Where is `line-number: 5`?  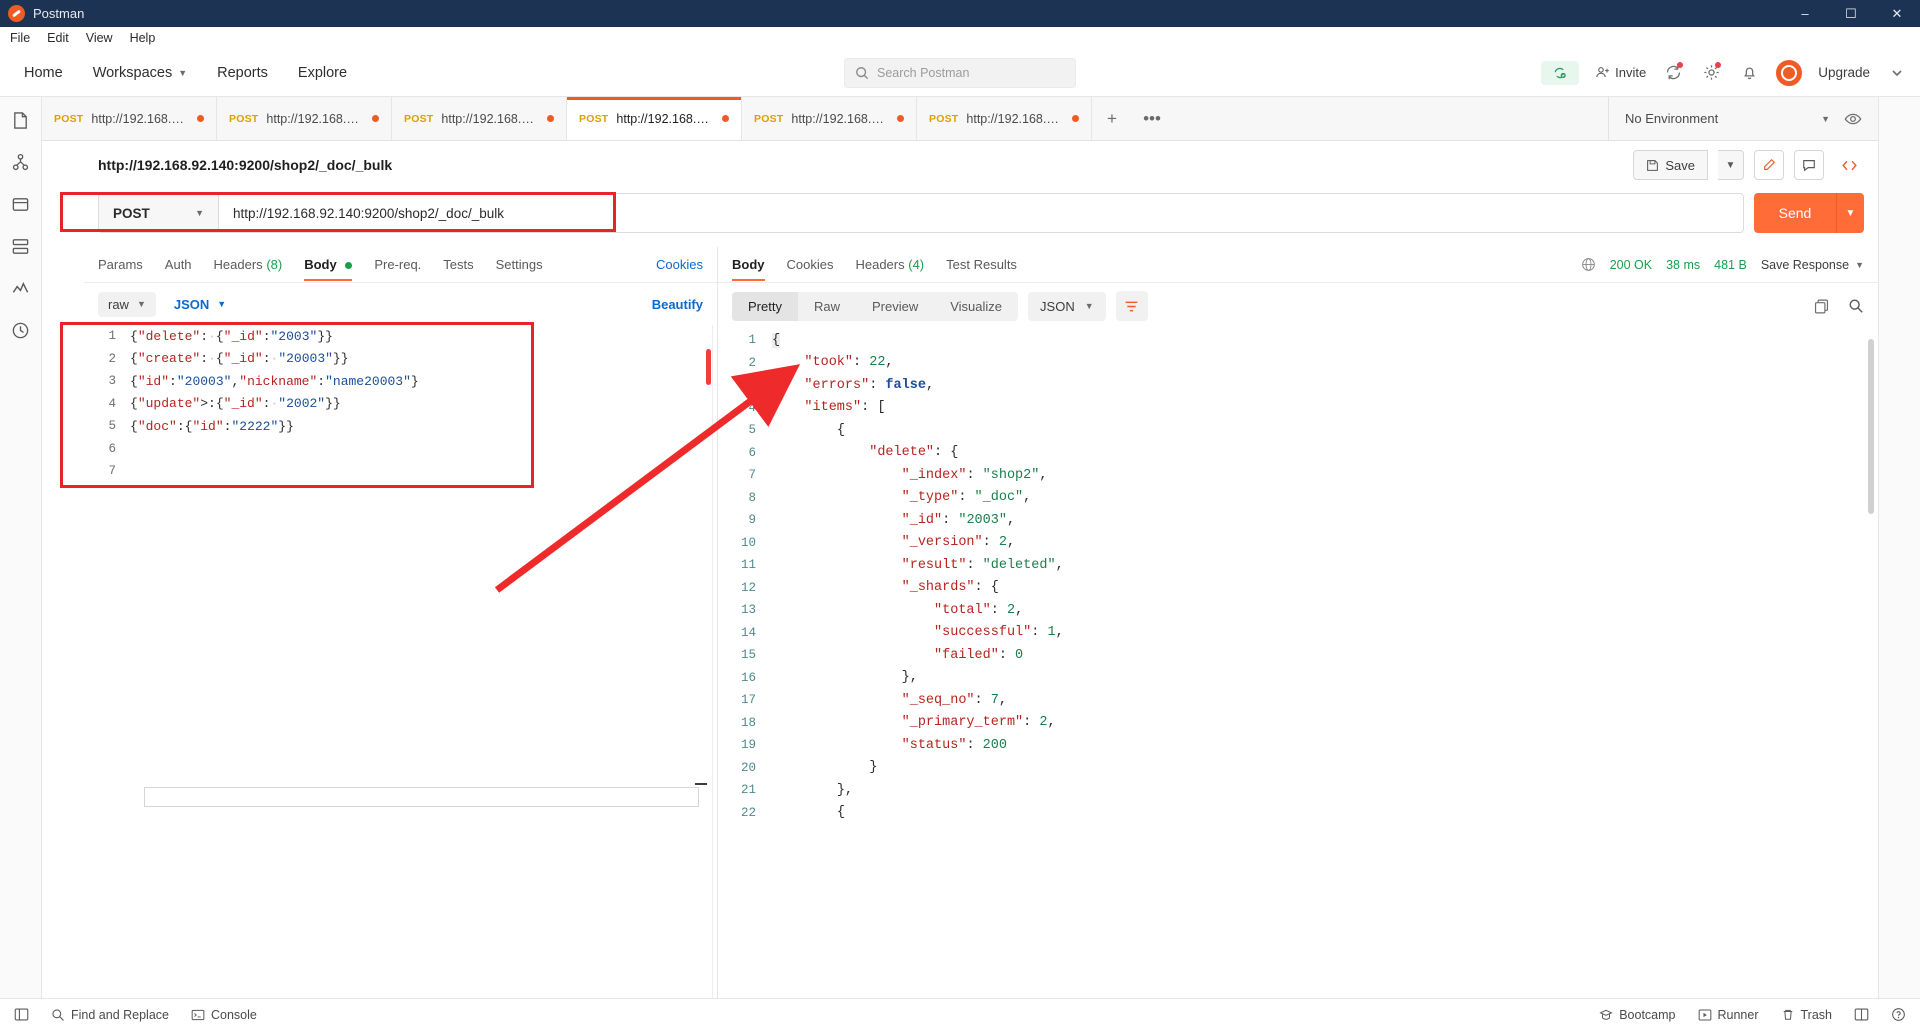
line-number: 5 is located at coordinates (112, 426).